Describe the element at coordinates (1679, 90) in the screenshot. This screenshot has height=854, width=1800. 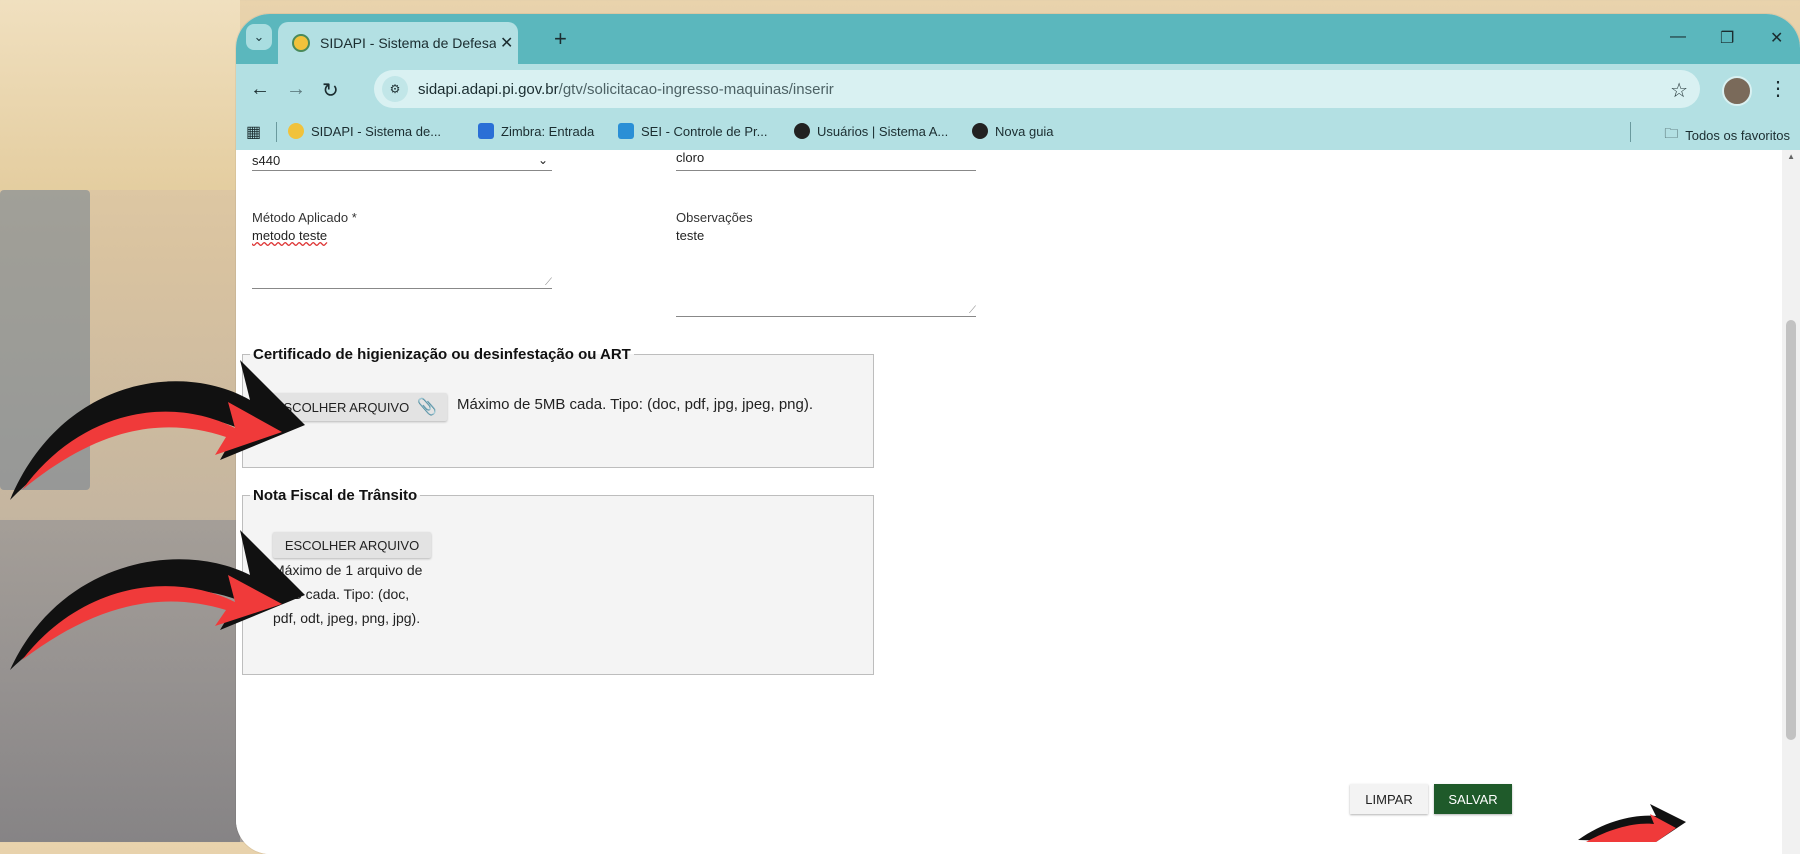
I see `bookmark-star-icon: ☆` at that location.